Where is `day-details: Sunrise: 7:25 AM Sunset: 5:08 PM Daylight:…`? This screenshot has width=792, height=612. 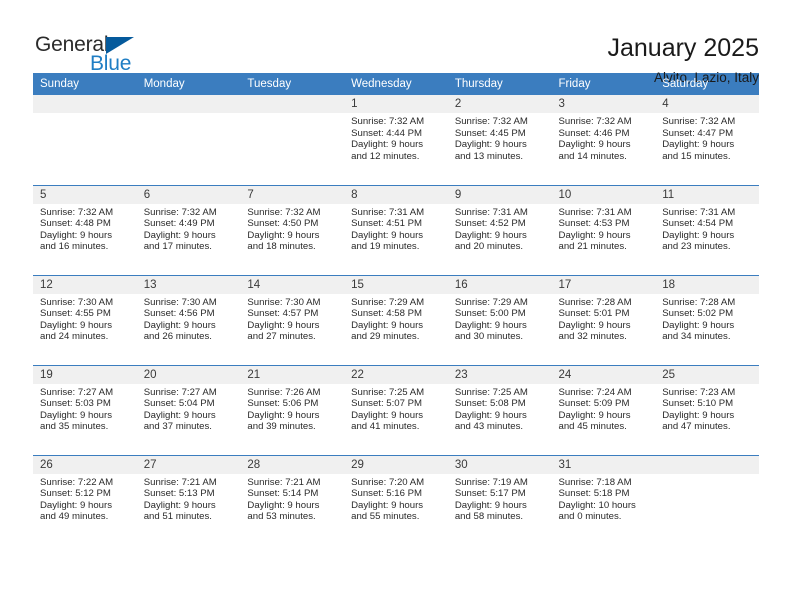 day-details: Sunrise: 7:25 AM Sunset: 5:08 PM Daylight:… is located at coordinates (500, 408).